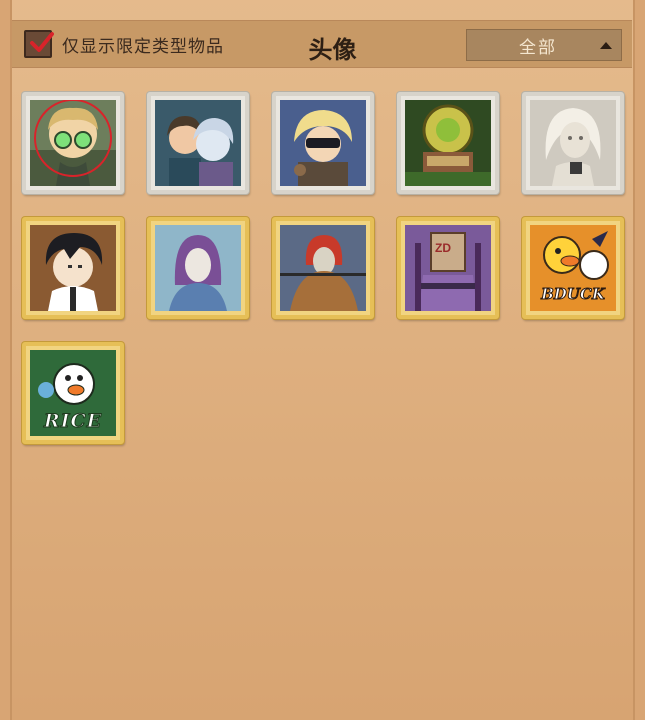  I want to click on avatar-rice-art: RICE, so click(73, 393).